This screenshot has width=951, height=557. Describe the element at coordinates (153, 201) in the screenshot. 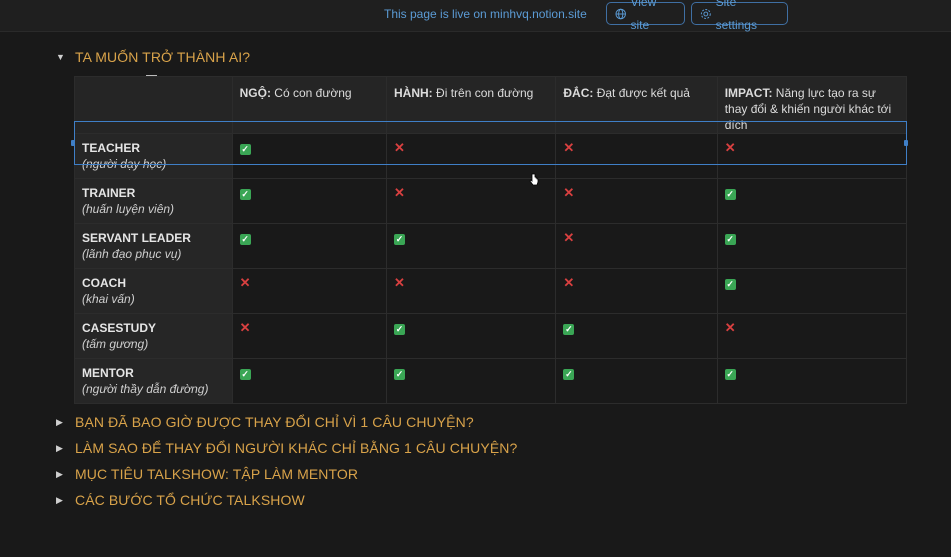

I see `row-title-cell: TRAINER (huấn luyện viên)` at that location.